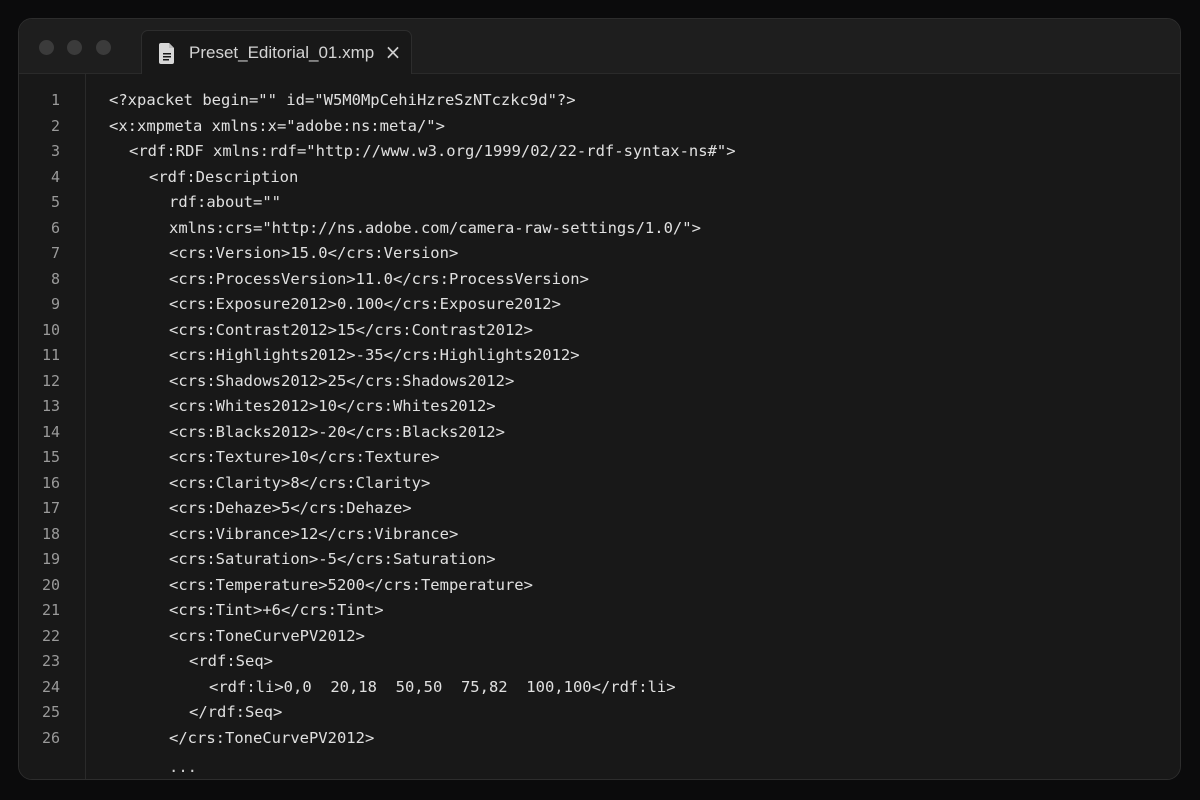 Image resolution: width=1200 pixels, height=800 pixels. What do you see at coordinates (267, 636) in the screenshot?
I see `code-line: <crs:ToneCurvePV2012>` at bounding box center [267, 636].